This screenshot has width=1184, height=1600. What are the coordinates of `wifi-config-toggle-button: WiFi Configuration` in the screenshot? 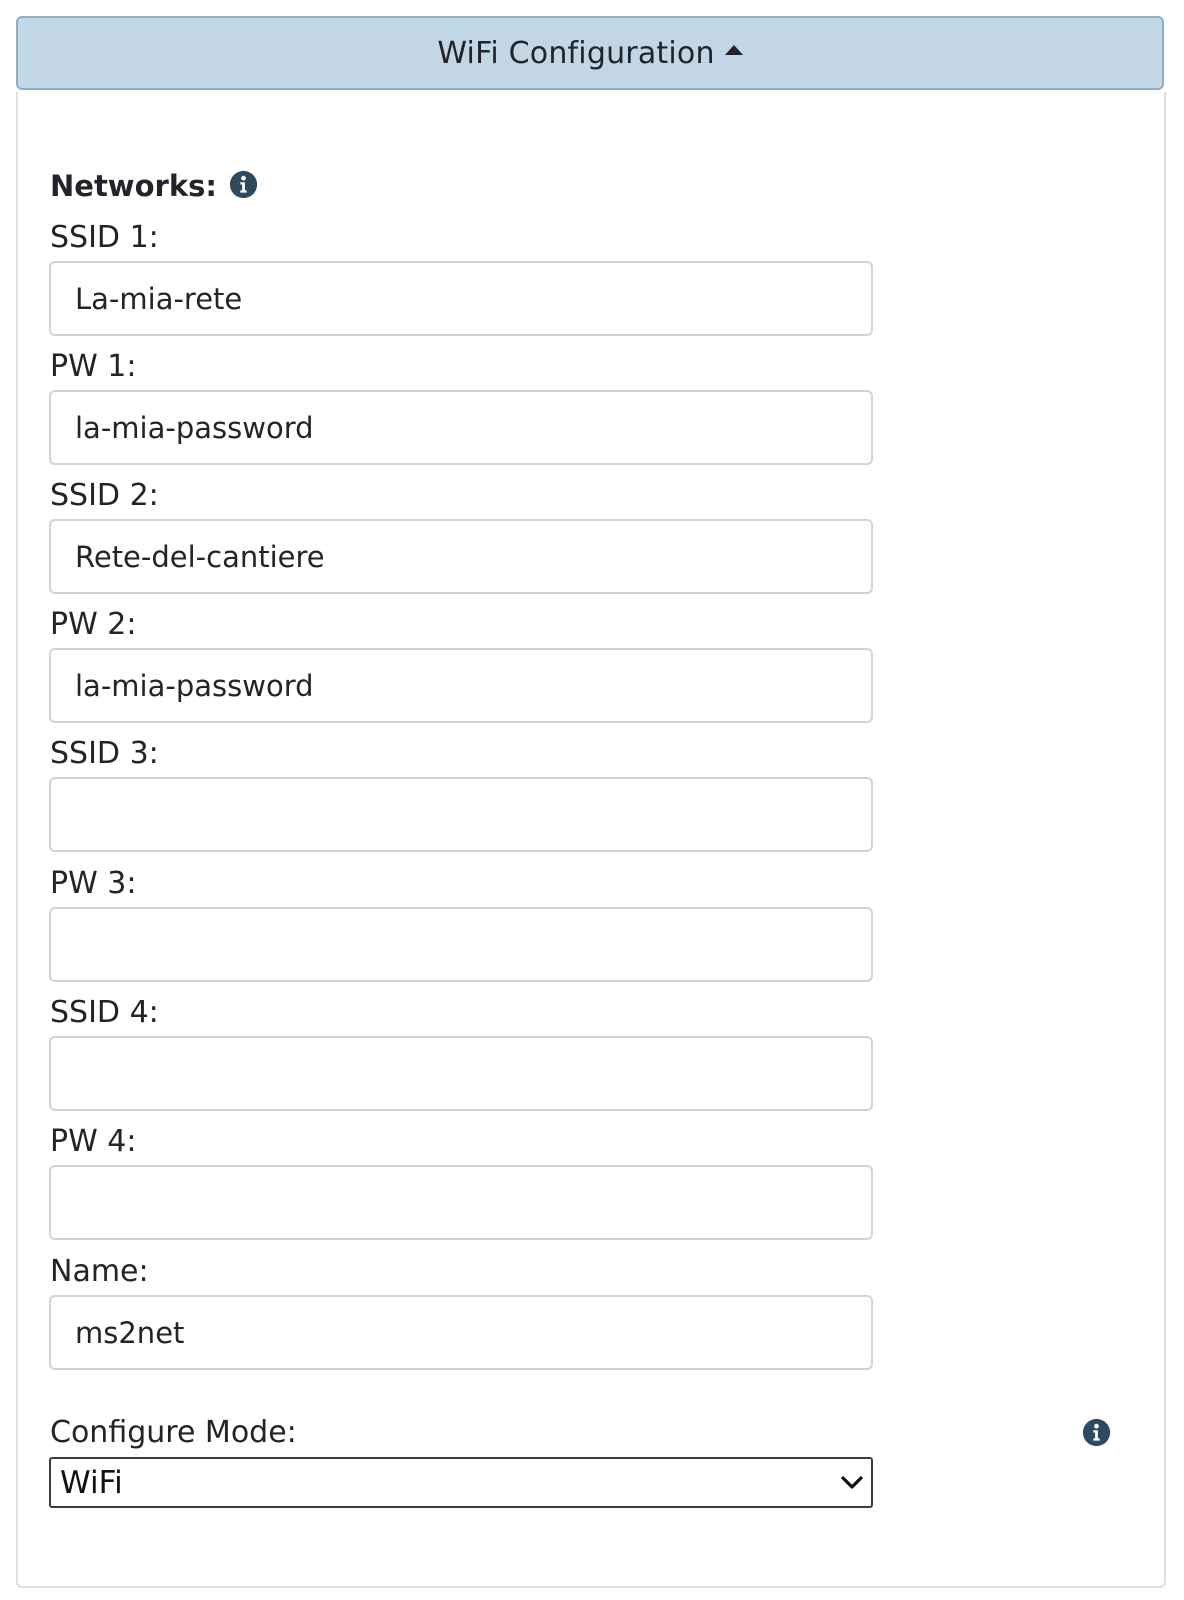 It's located at (590, 53).